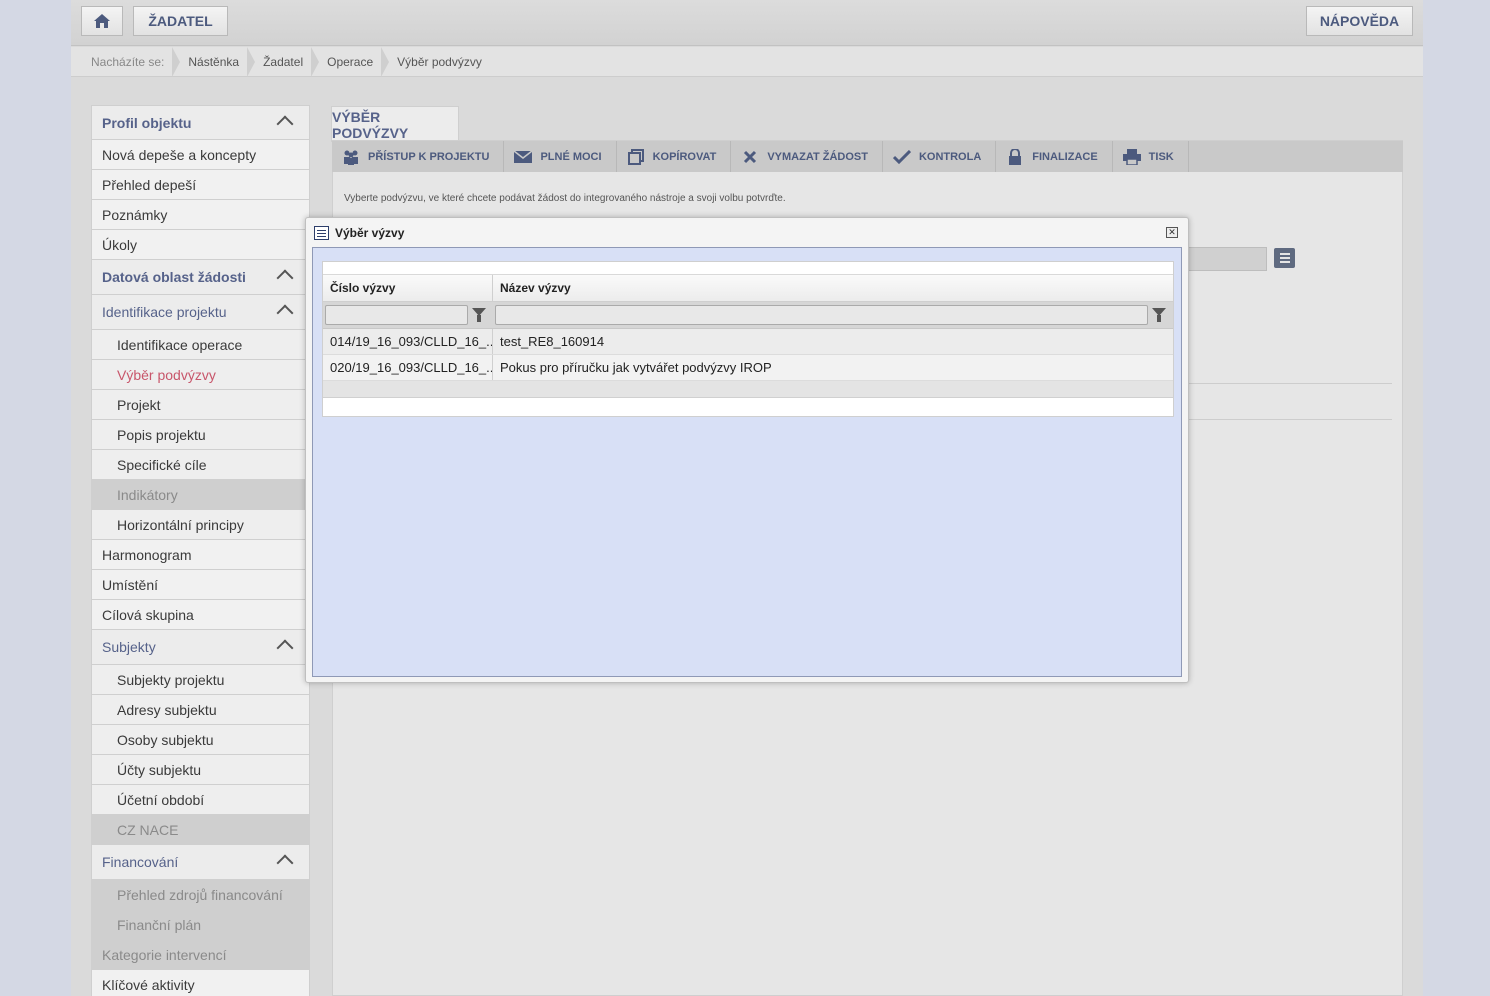  I want to click on call-select-field, so click(1227, 259).